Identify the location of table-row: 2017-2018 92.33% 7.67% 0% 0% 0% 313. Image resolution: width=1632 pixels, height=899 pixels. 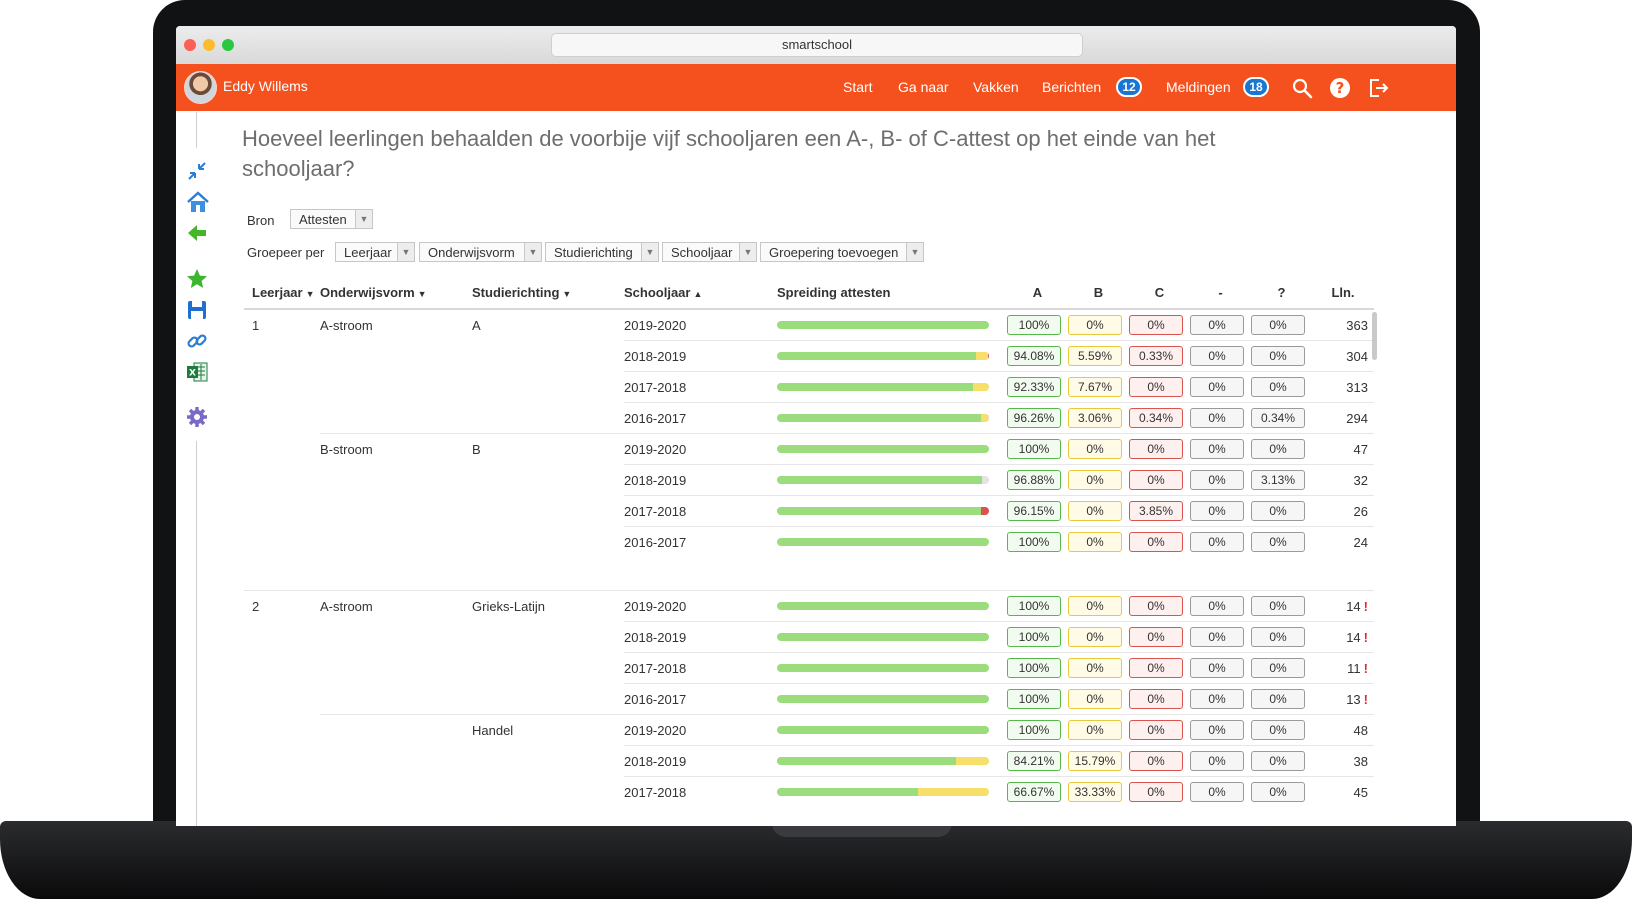
(809, 387).